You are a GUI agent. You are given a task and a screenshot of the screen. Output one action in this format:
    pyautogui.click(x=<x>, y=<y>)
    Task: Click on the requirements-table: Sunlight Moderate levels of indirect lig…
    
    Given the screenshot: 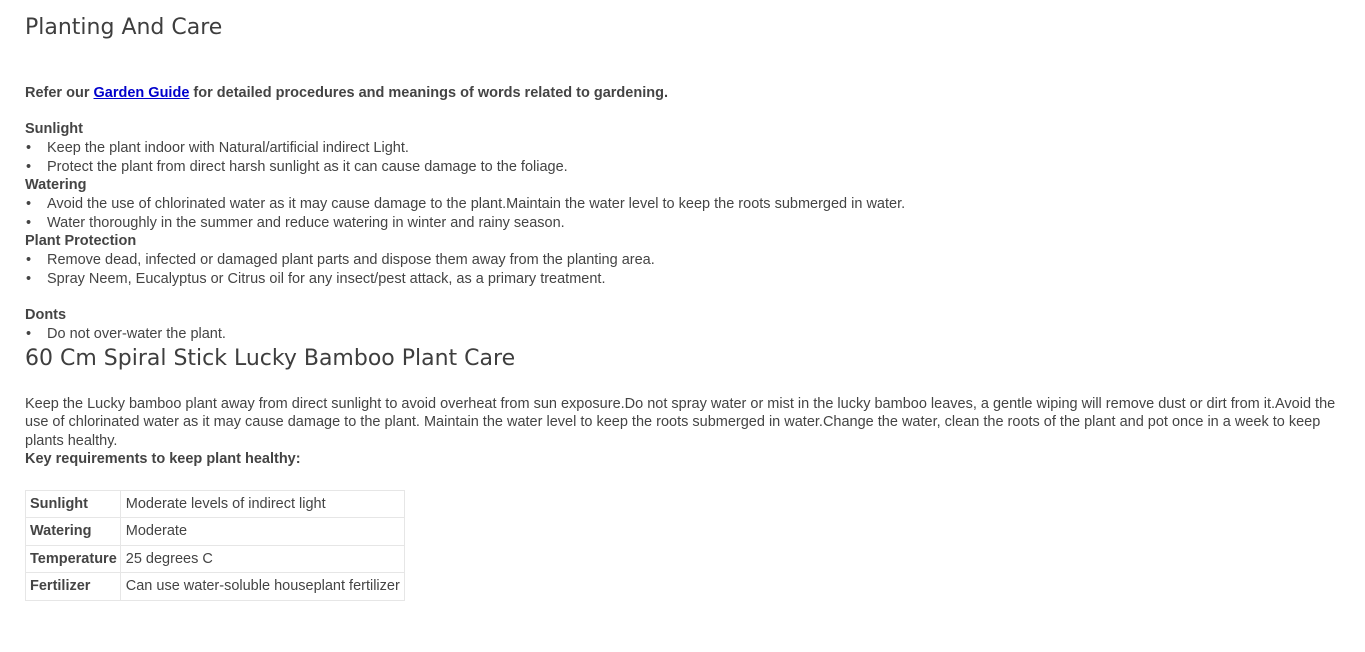 What is the action you would take?
    pyautogui.click(x=215, y=545)
    